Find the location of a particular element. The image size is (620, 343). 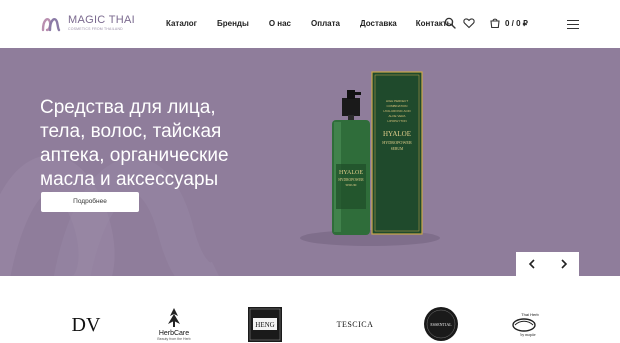

cart-total: 0 / 0 ₽ is located at coordinates (516, 23).